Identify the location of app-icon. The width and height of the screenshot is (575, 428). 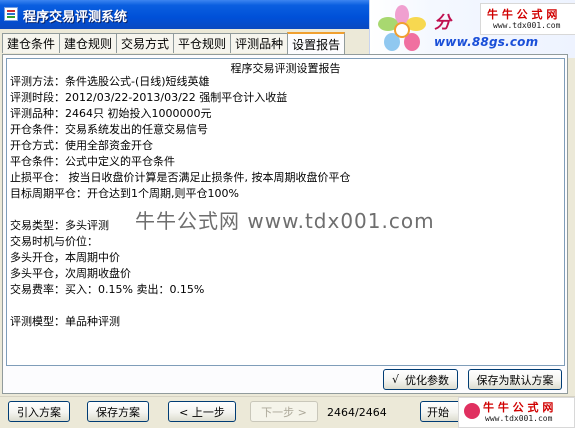
(11, 14).